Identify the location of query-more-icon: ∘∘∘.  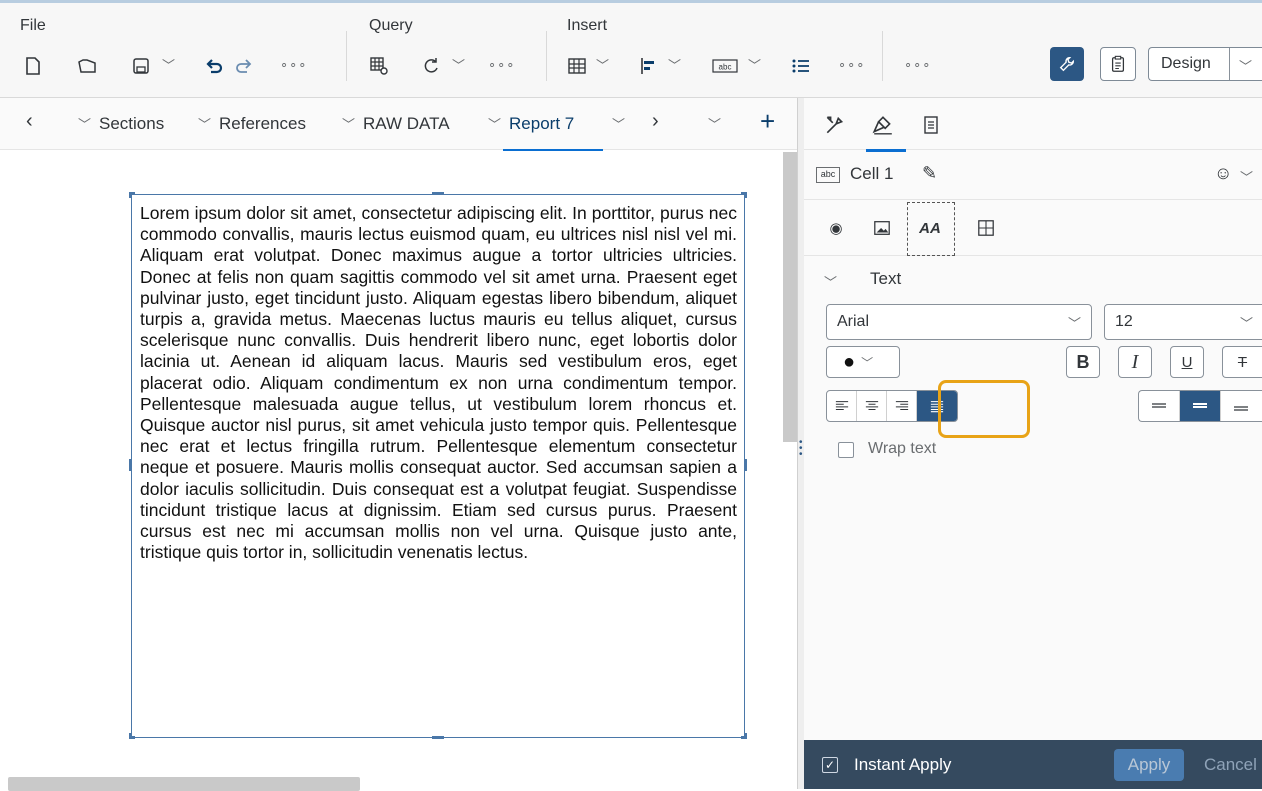
(501, 65).